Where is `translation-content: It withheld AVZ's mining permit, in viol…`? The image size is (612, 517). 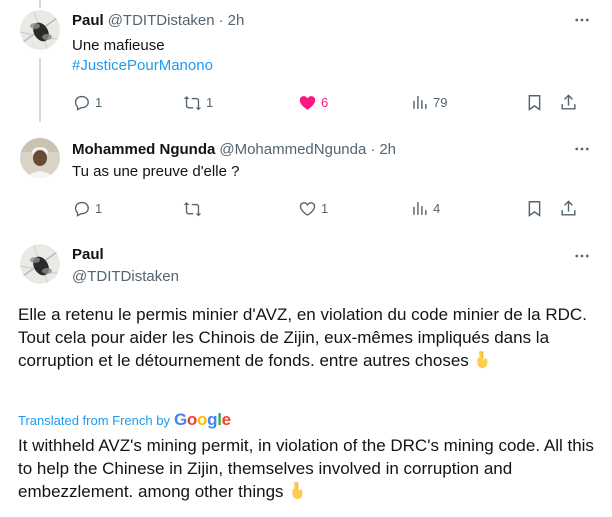 translation-content: It withheld AVZ's mining permit, in viol… is located at coordinates (306, 468).